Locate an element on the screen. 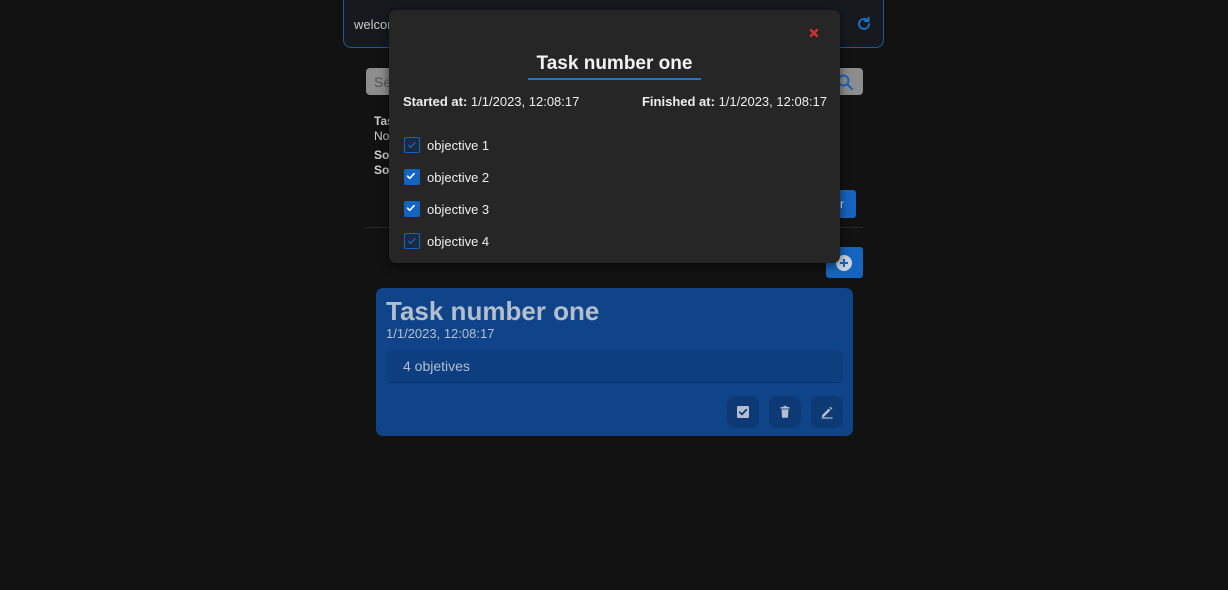 This screenshot has width=1228, height=590. objective-label: objective 4 is located at coordinates (458, 241).